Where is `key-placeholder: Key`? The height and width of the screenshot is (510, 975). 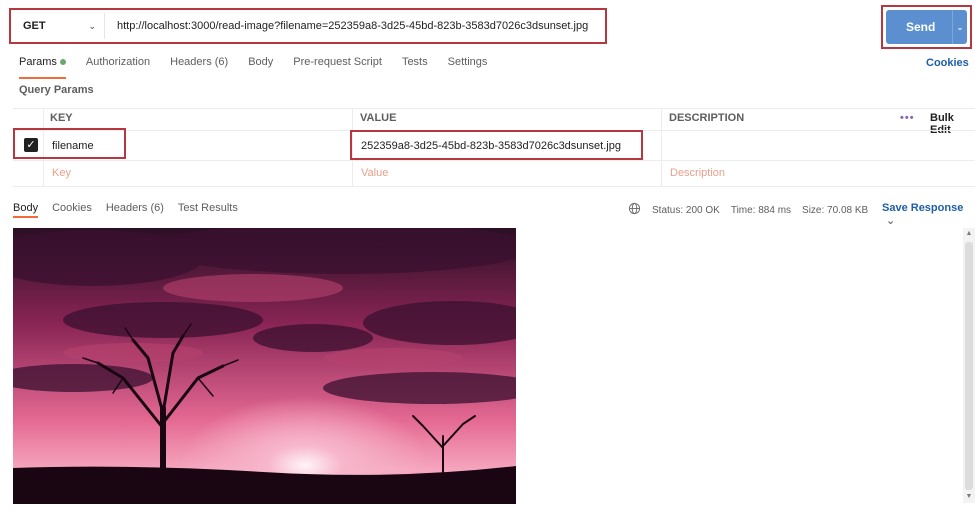
key-placeholder: Key is located at coordinates (61, 173).